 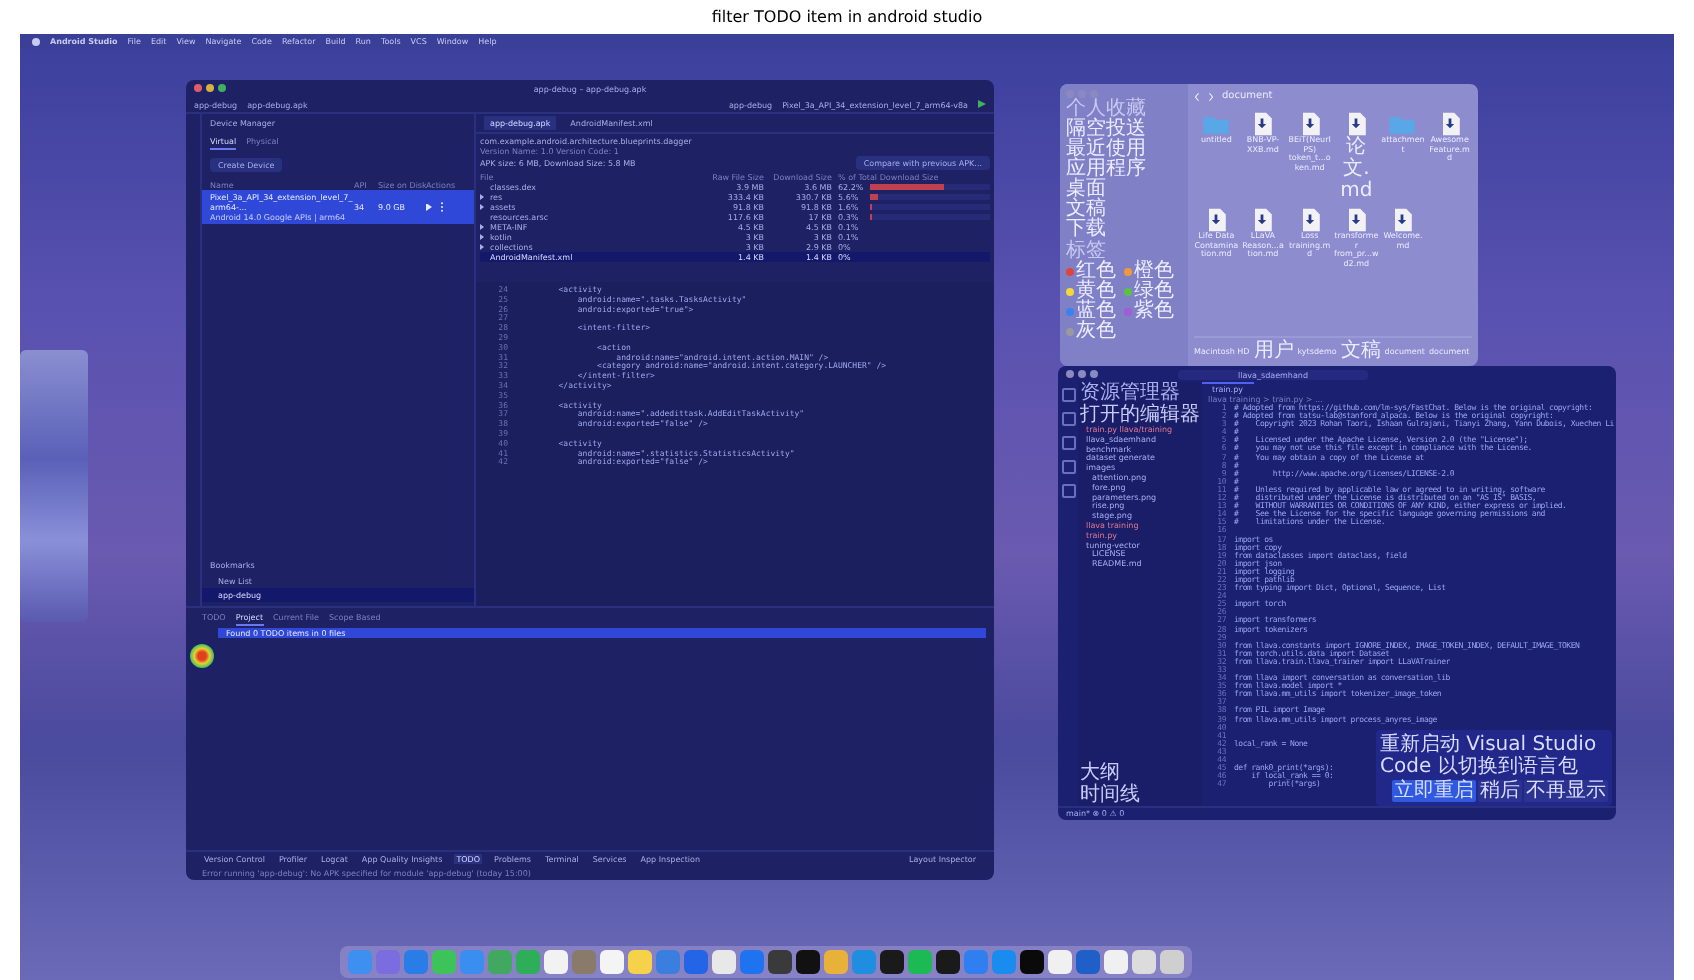 What do you see at coordinates (36, 41) in the screenshot?
I see `apple-icon` at bounding box center [36, 41].